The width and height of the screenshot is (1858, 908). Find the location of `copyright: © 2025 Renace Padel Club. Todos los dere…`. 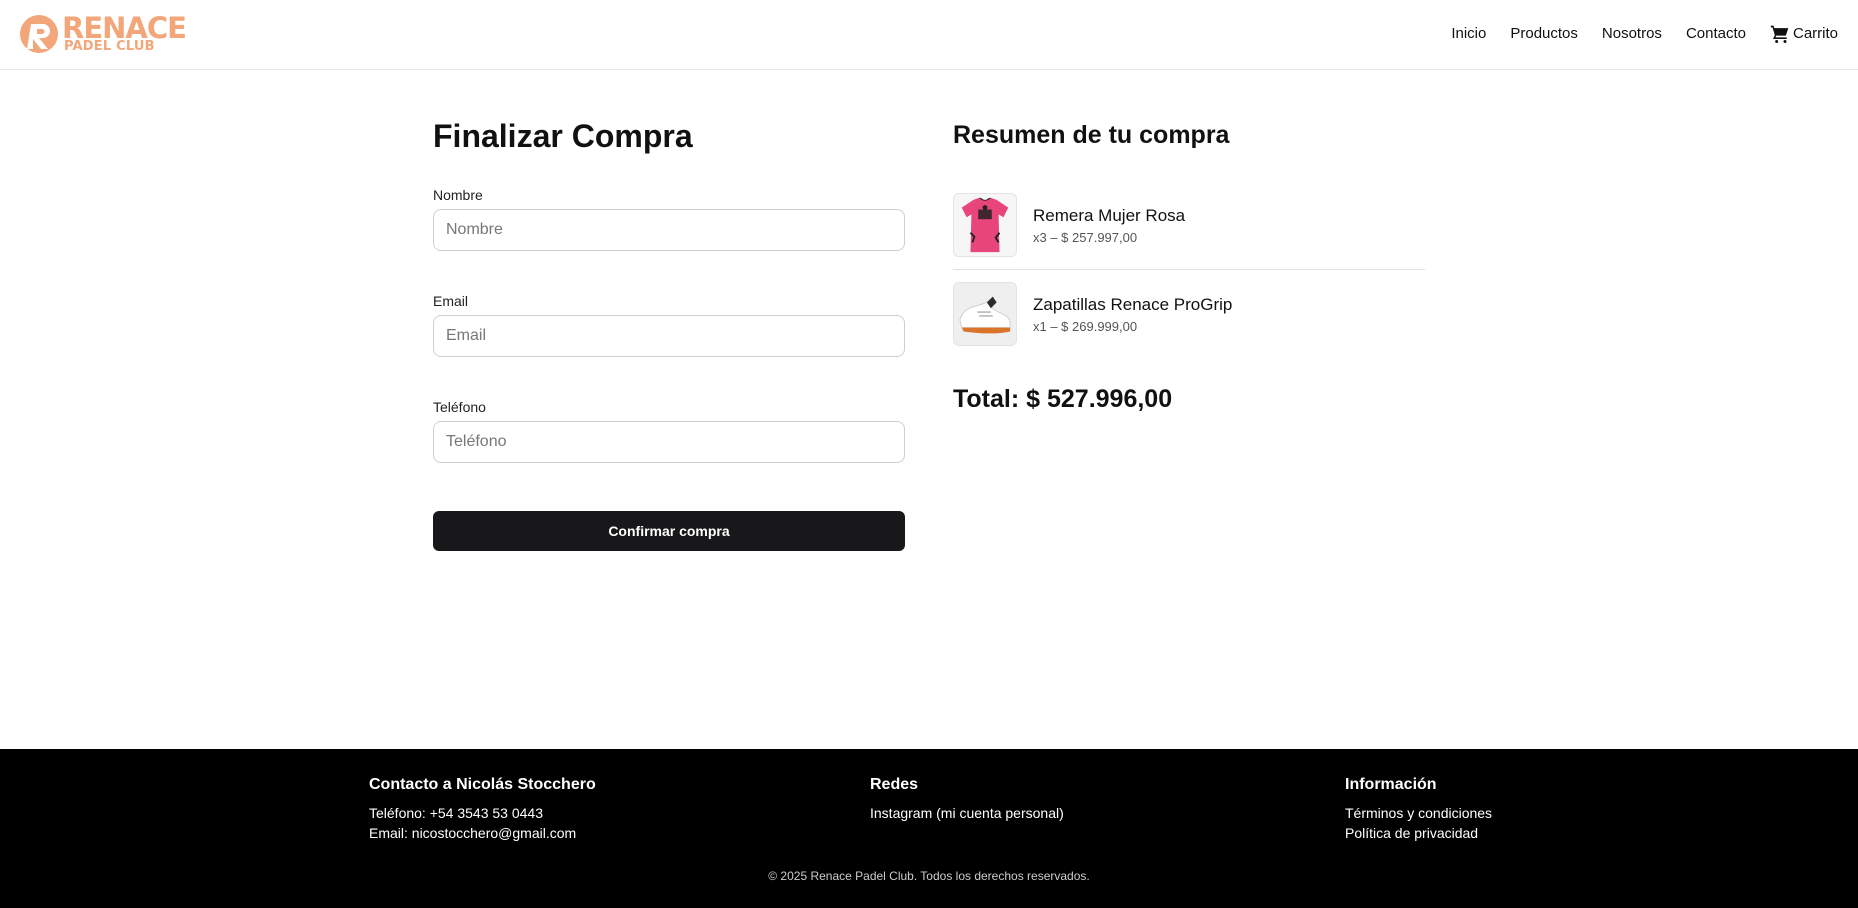

copyright: © 2025 Renace Padel Club. Todos los dere… is located at coordinates (929, 876).